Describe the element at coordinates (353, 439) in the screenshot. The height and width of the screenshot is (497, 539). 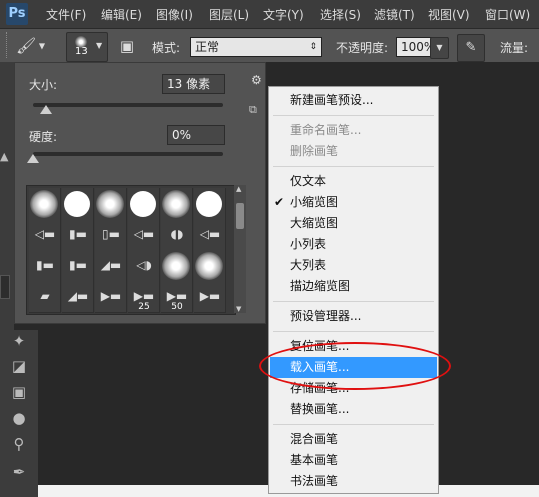
I see `menu-item: 混合画笔` at that location.